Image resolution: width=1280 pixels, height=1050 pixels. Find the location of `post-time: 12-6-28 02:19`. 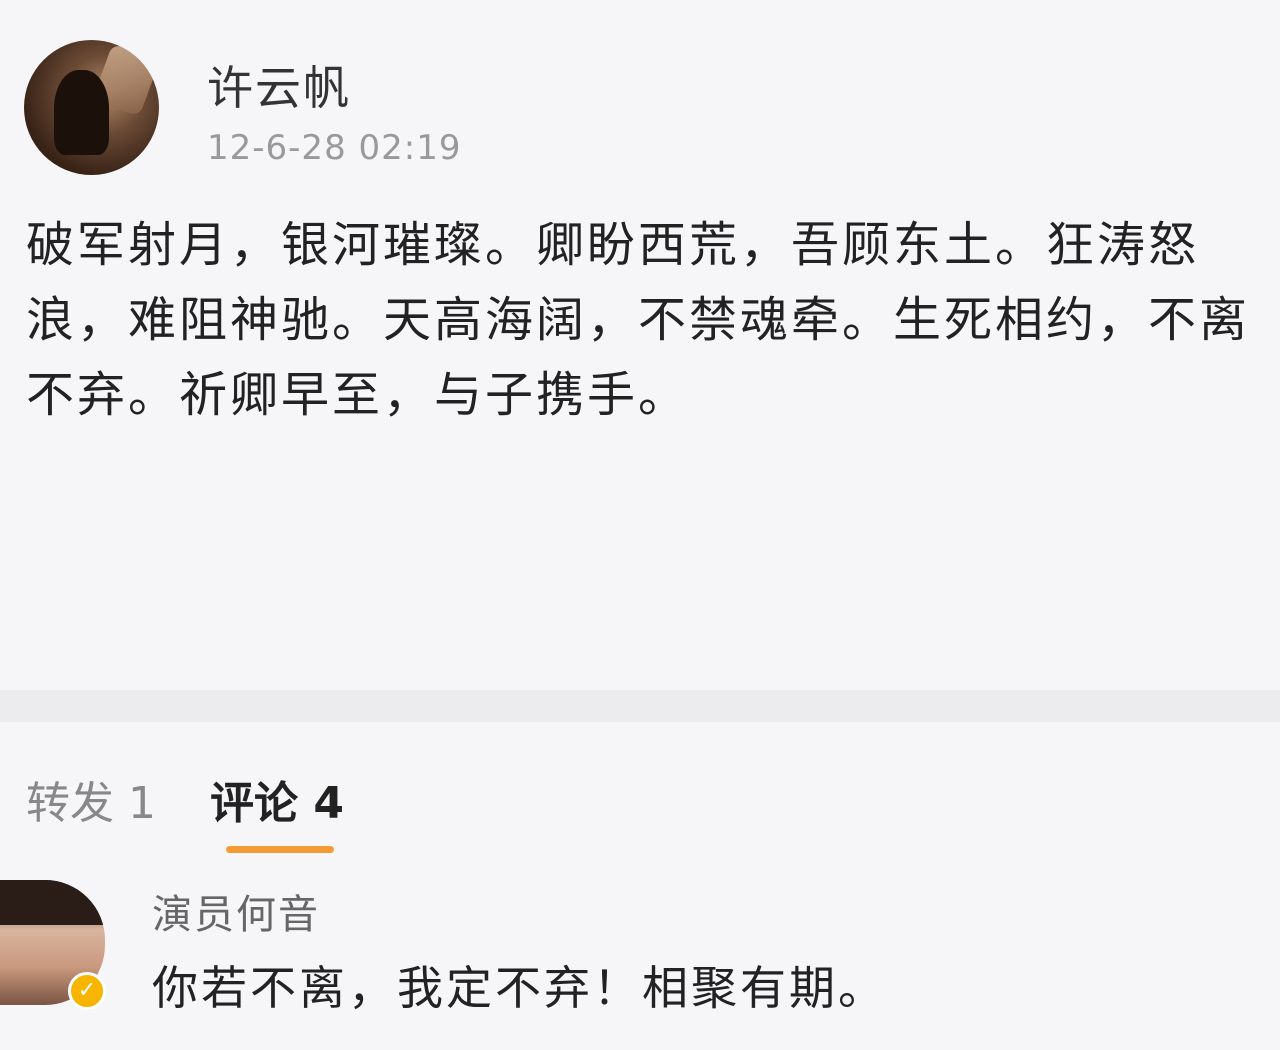

post-time: 12-6-28 02:19 is located at coordinates (334, 148).